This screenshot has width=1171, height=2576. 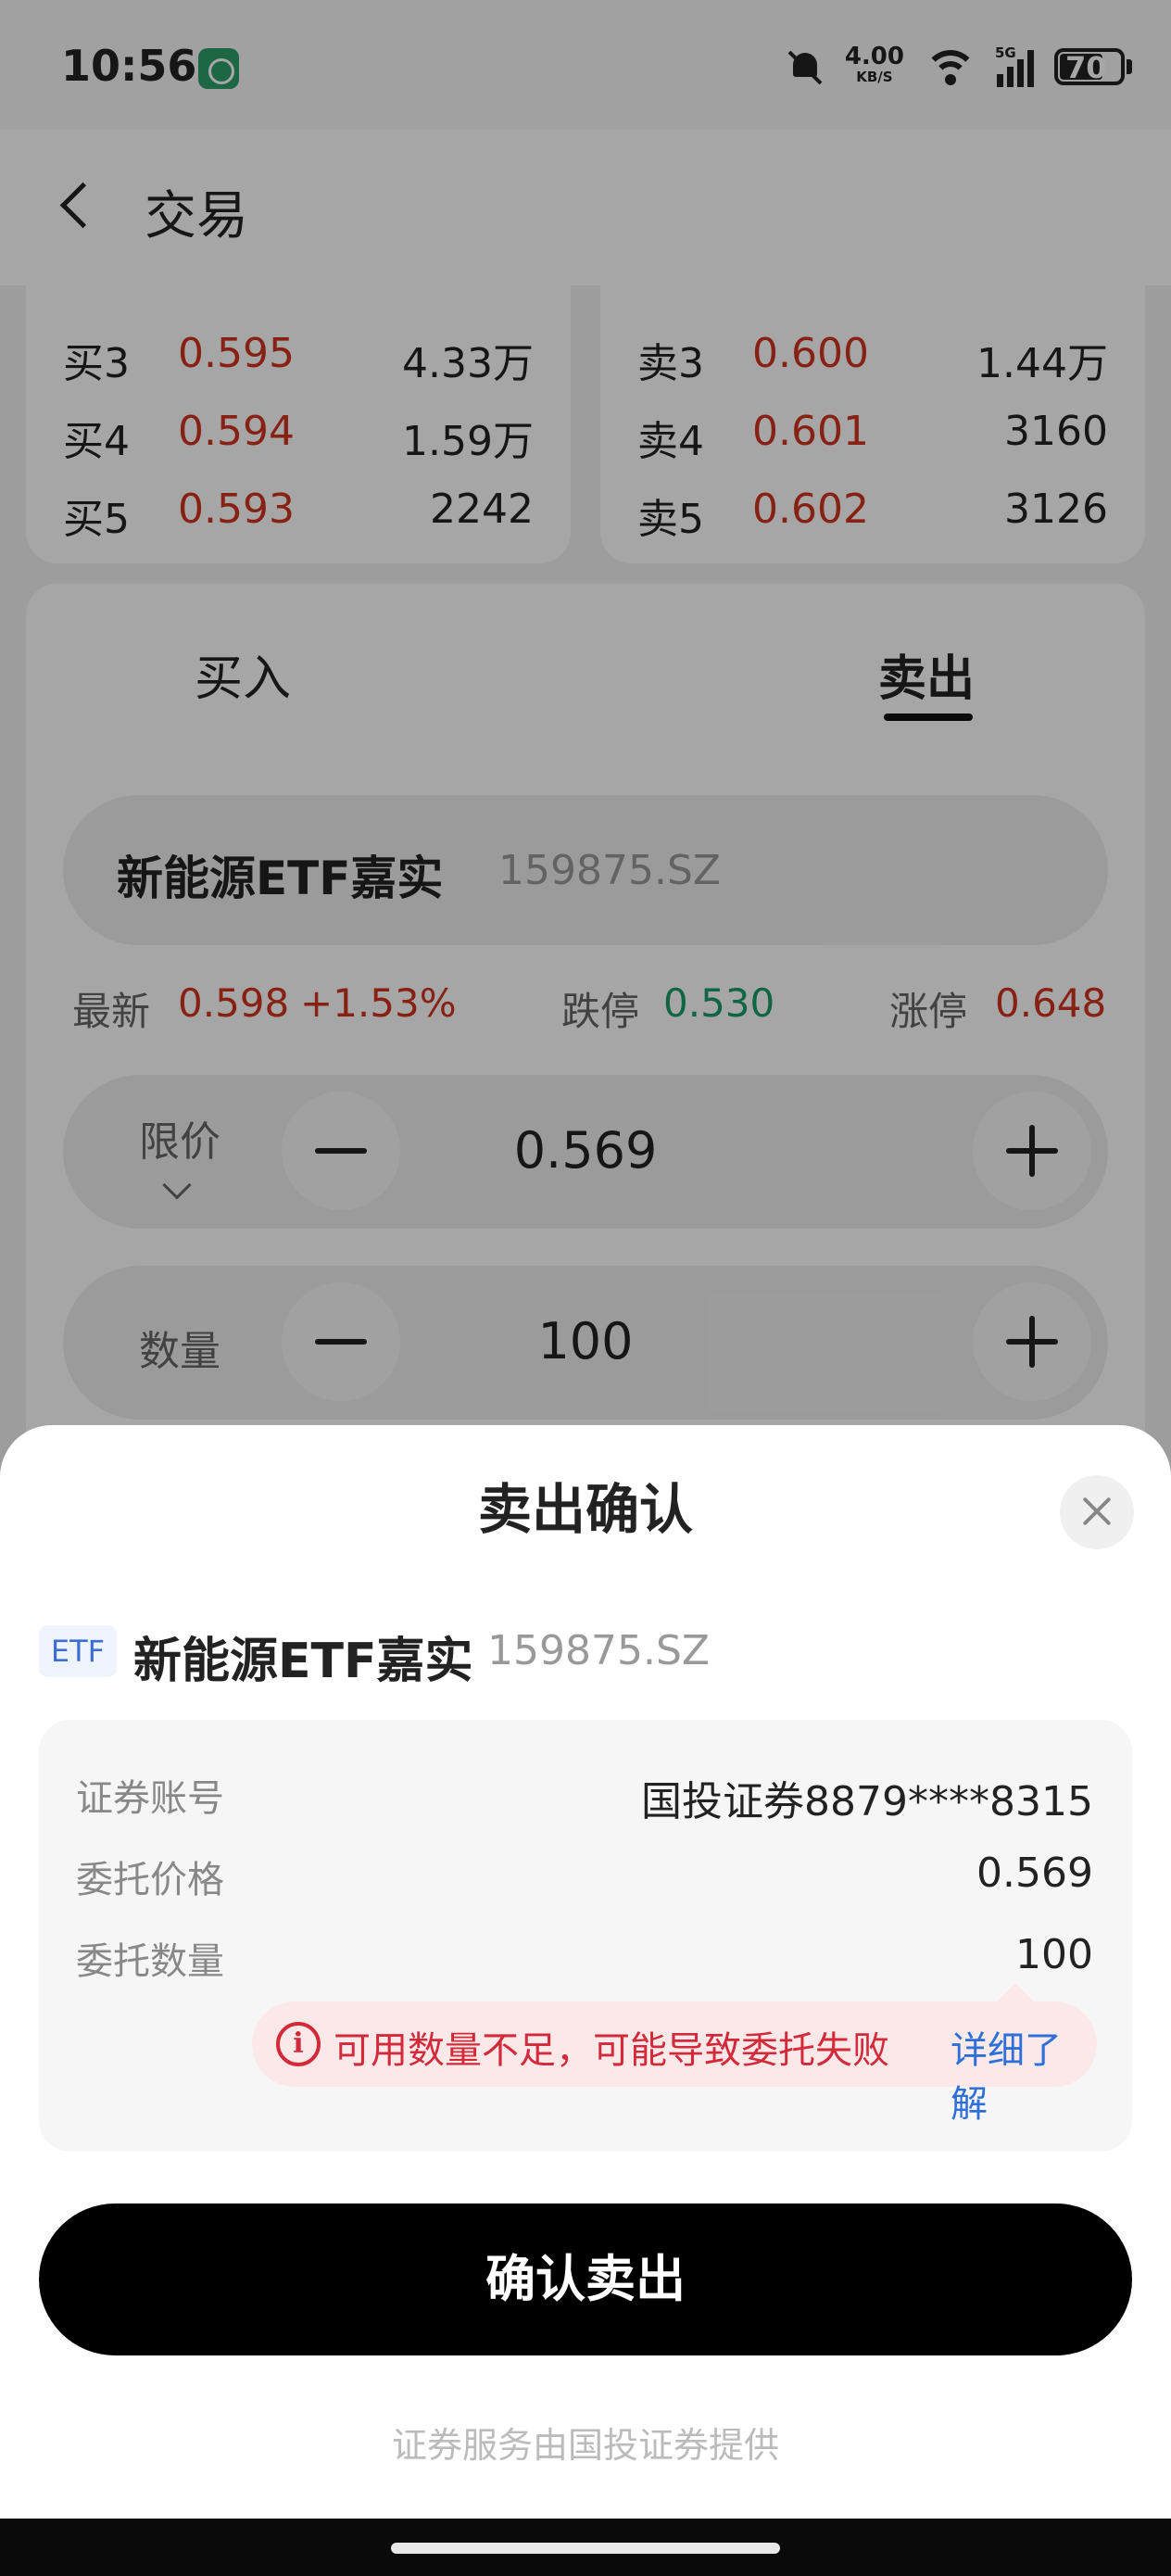 What do you see at coordinates (150, 1880) in the screenshot?
I see `order-price-label: 委托价格` at bounding box center [150, 1880].